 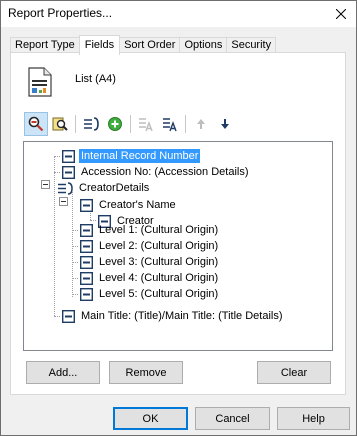 I want to click on document-chart-icon, so click(x=40, y=82).